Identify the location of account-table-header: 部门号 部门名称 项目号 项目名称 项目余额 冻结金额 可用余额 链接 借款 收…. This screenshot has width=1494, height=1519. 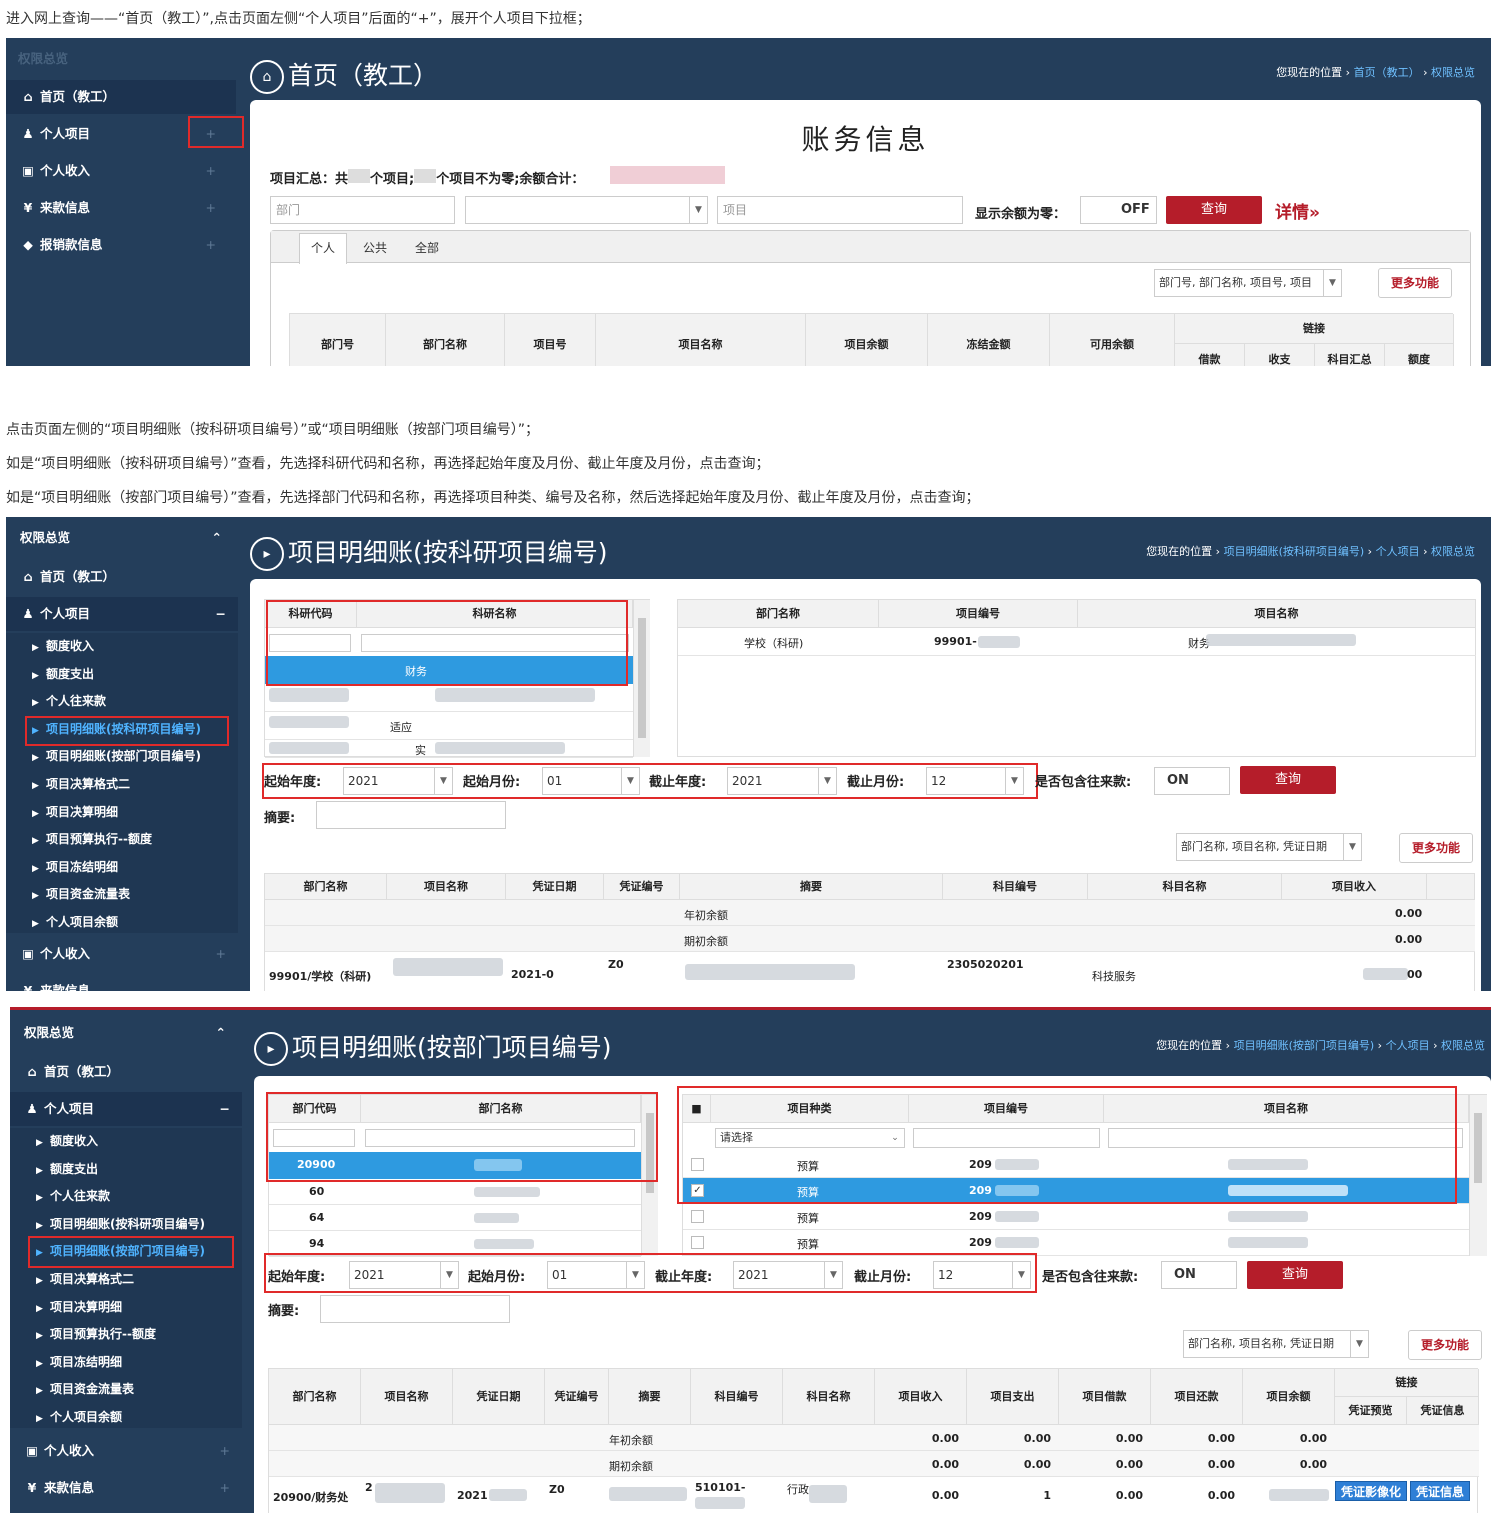
(871, 339).